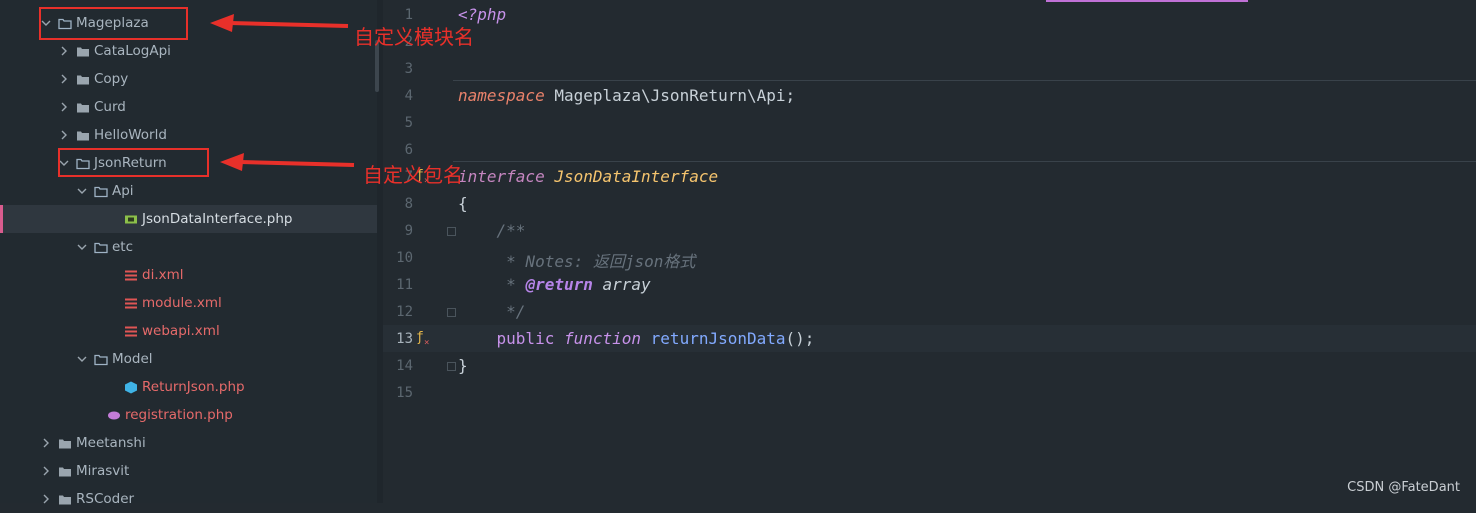  What do you see at coordinates (188, 79) in the screenshot?
I see `tree-item: Copy` at bounding box center [188, 79].